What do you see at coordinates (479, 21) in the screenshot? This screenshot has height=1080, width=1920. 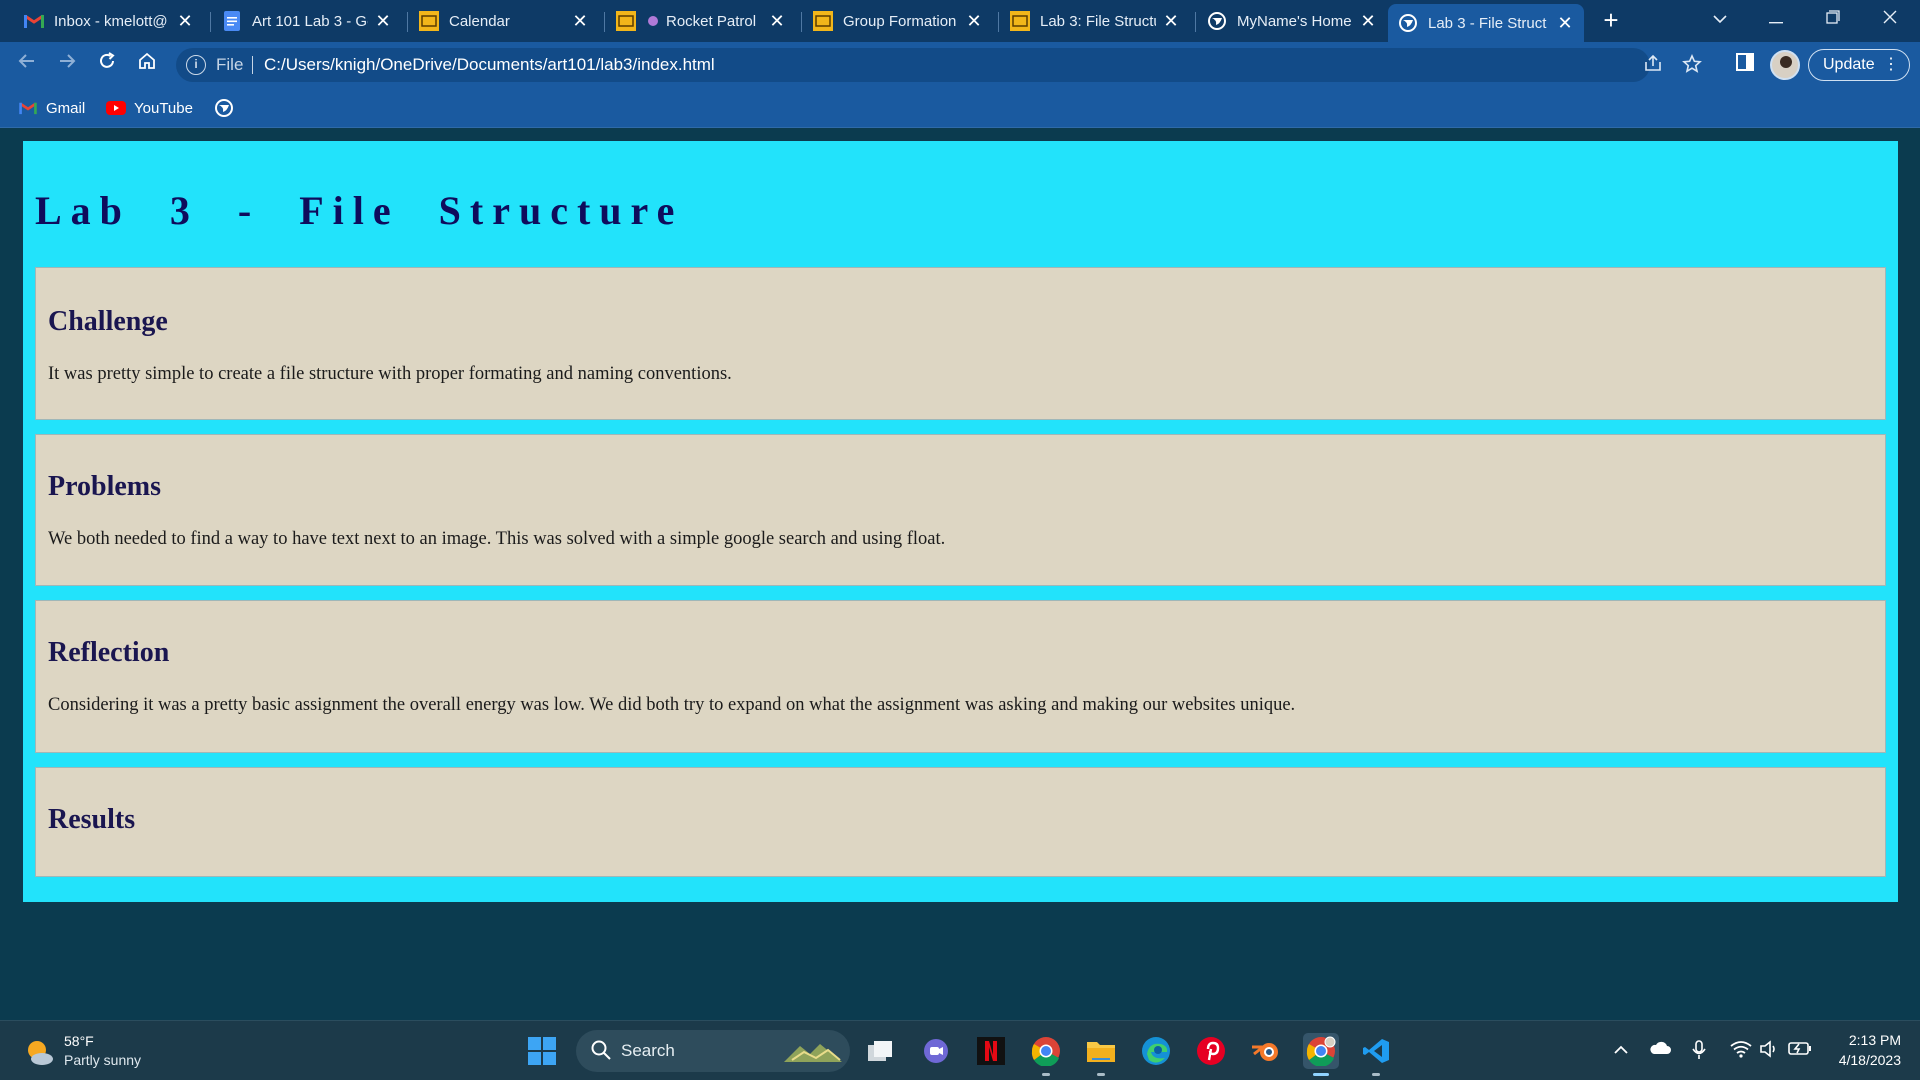 I see `tab-title: Calendar` at bounding box center [479, 21].